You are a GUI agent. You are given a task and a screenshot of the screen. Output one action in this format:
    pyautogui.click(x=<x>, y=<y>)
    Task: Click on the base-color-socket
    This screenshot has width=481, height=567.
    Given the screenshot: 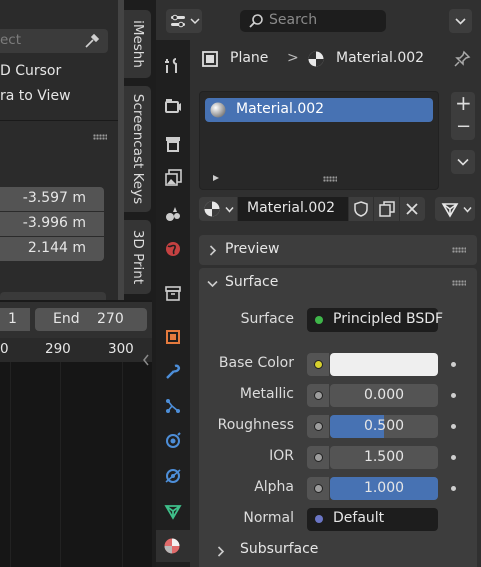 What is the action you would take?
    pyautogui.click(x=318, y=364)
    